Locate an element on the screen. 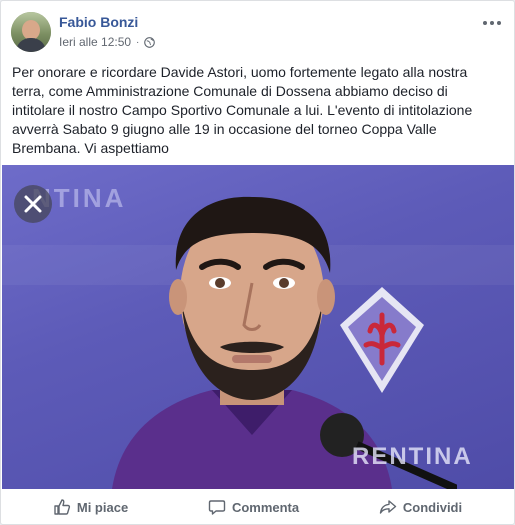 This screenshot has height=525, width=515. share-icon is located at coordinates (388, 507).